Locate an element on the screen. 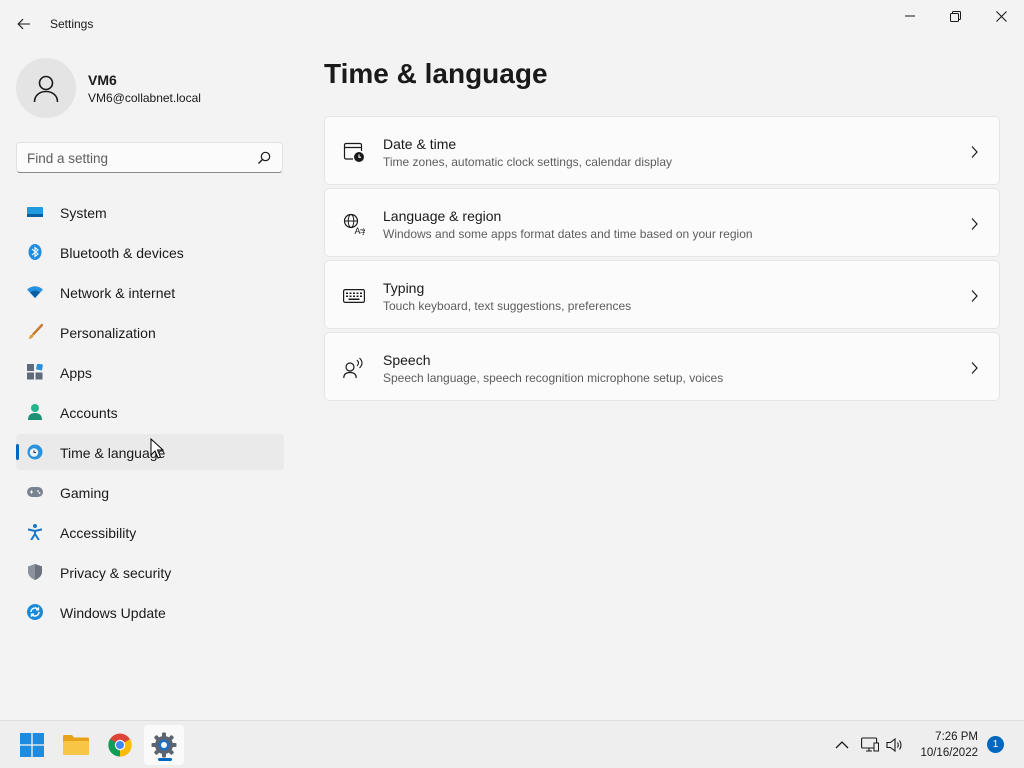 This screenshot has height=768, width=1024. bluetooth-icon is located at coordinates (35, 252).